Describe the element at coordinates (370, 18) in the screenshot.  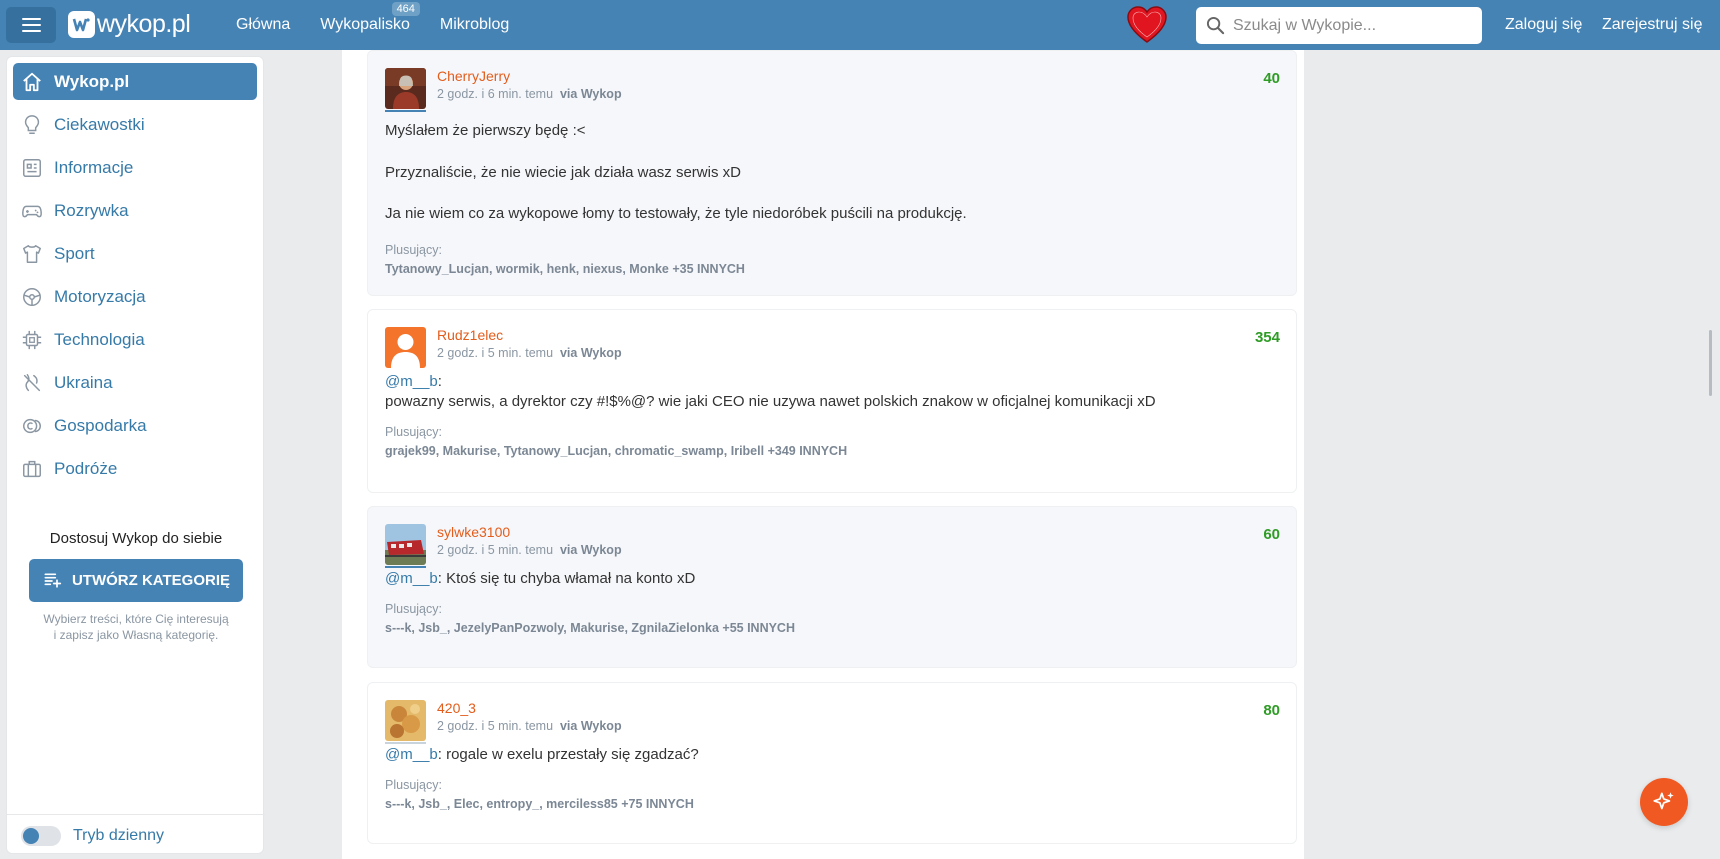
I see `nav-wykopalisko: Wykopalisko 464` at that location.